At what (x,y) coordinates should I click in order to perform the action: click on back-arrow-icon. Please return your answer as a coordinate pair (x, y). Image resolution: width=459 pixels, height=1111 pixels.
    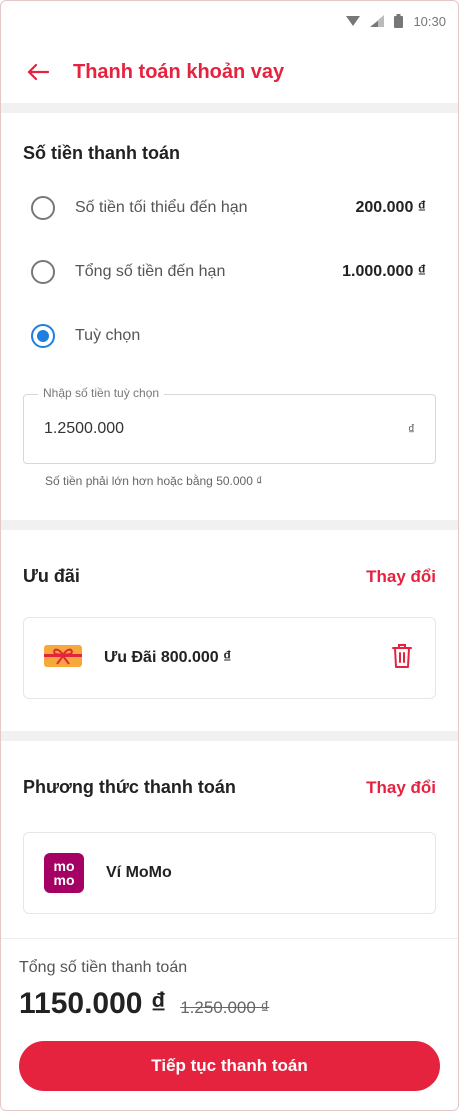
    Looking at the image, I should click on (38, 72).